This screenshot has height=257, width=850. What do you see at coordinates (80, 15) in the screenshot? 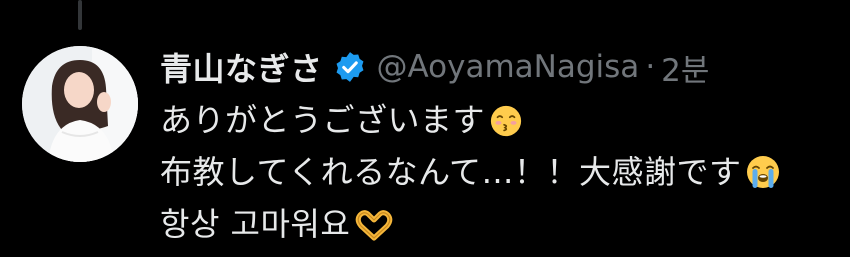
I see `thread-connector-line` at bounding box center [80, 15].